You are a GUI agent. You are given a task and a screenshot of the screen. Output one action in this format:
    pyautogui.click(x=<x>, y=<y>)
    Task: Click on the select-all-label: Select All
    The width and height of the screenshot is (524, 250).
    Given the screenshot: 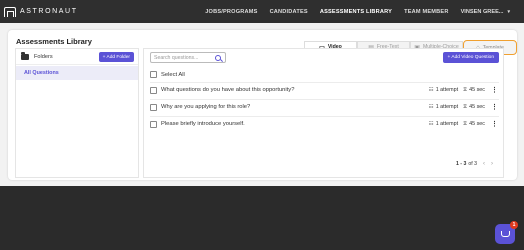 What is the action you would take?
    pyautogui.click(x=173, y=74)
    